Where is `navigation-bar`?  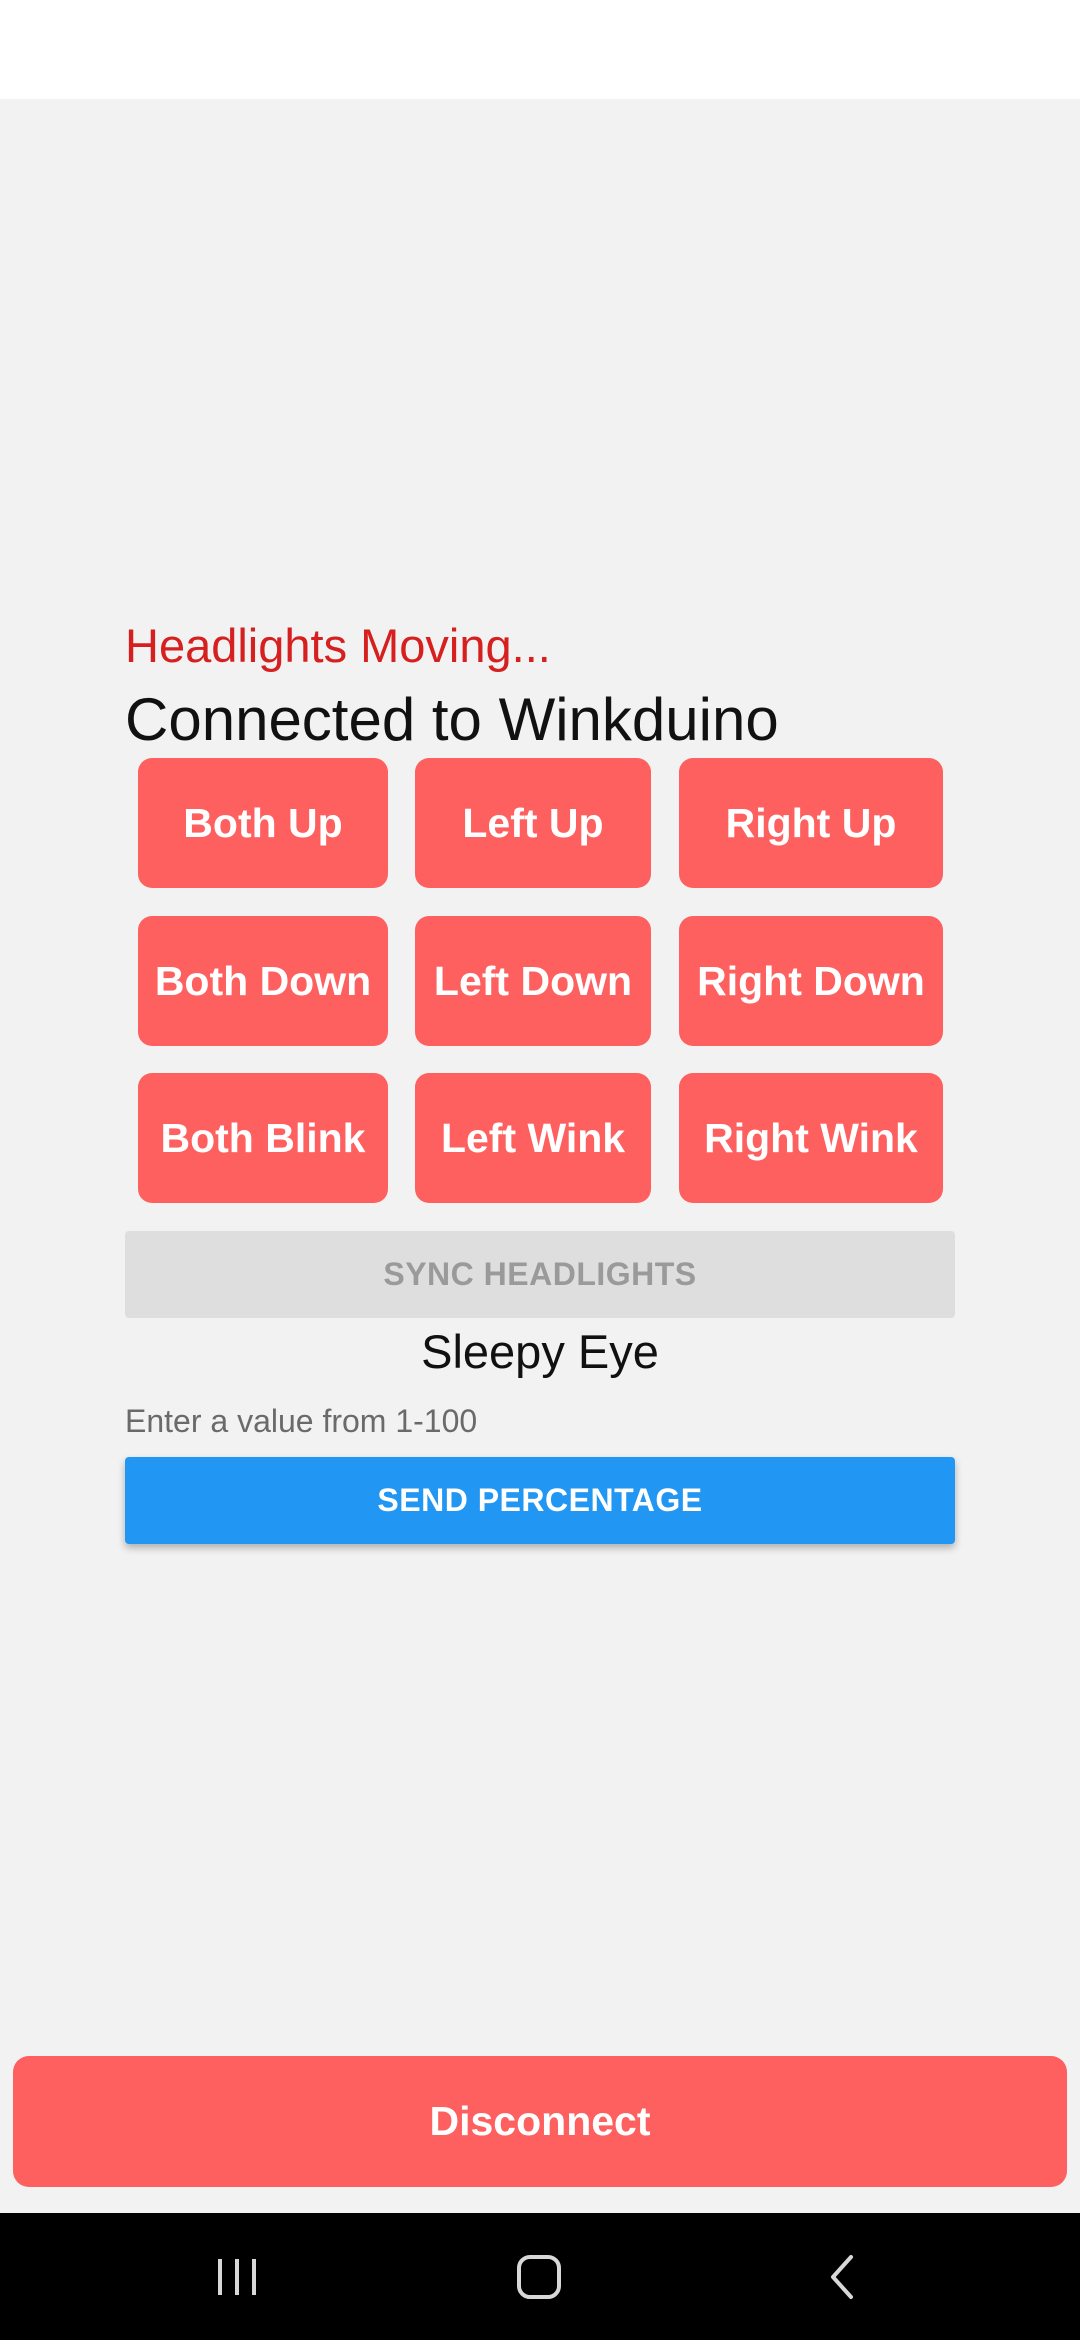 navigation-bar is located at coordinates (540, 2276).